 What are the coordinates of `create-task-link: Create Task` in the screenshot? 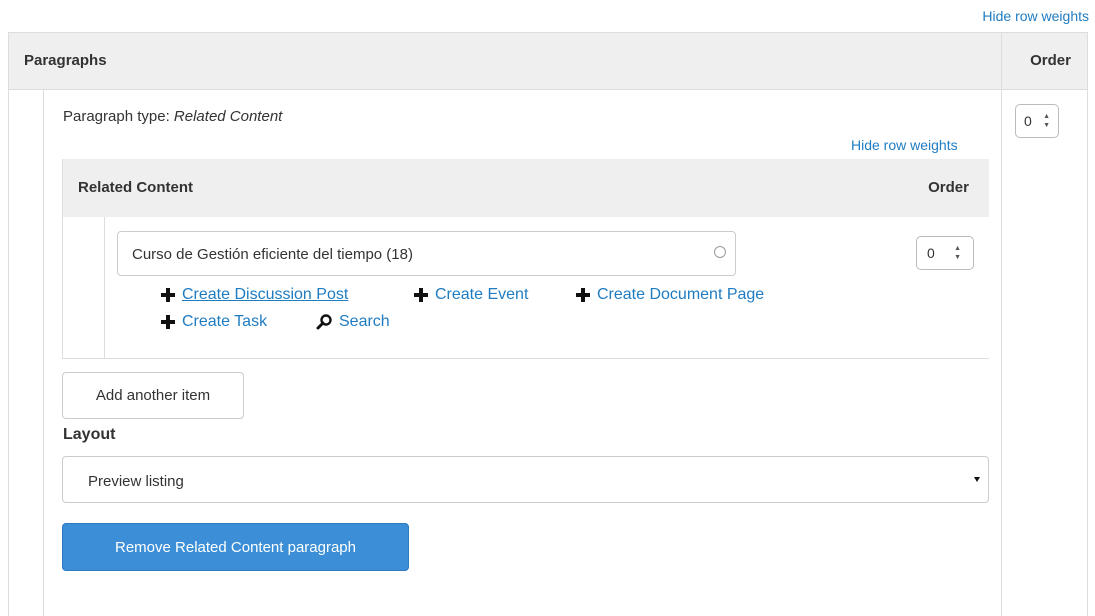 It's located at (213, 322).